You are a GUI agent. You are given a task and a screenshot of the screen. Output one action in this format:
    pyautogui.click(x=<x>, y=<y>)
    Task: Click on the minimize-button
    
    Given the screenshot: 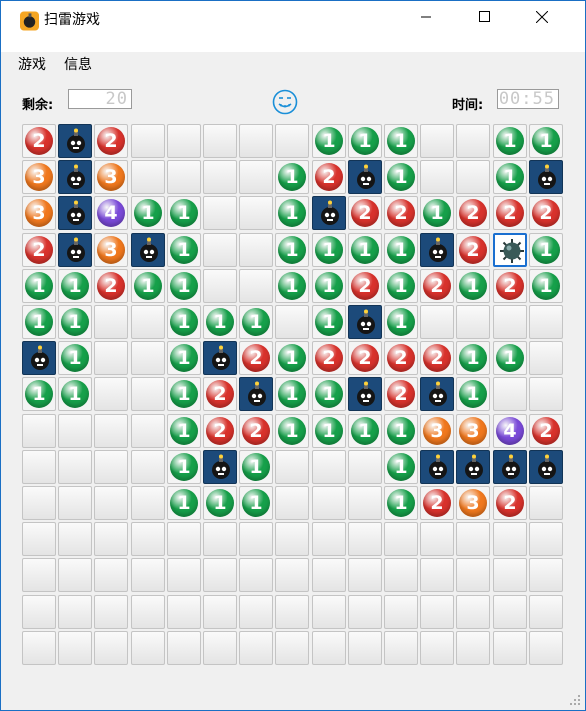 What is the action you would take?
    pyautogui.click(x=426, y=16)
    